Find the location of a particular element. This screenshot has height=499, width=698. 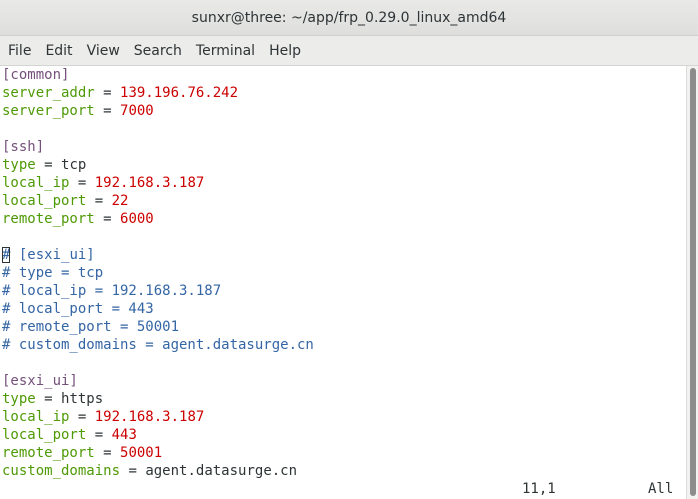

comment-text: # local_ip = 192.168.3.187 is located at coordinates (112, 291).